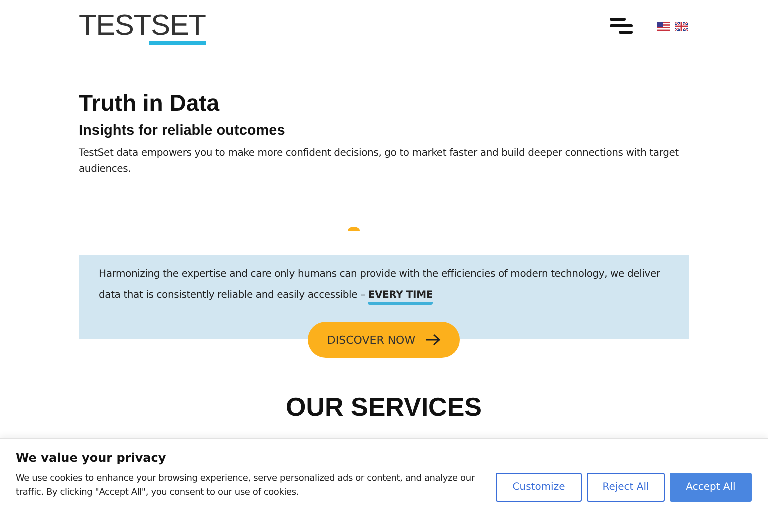  I want to click on menu-icon, so click(621, 26).